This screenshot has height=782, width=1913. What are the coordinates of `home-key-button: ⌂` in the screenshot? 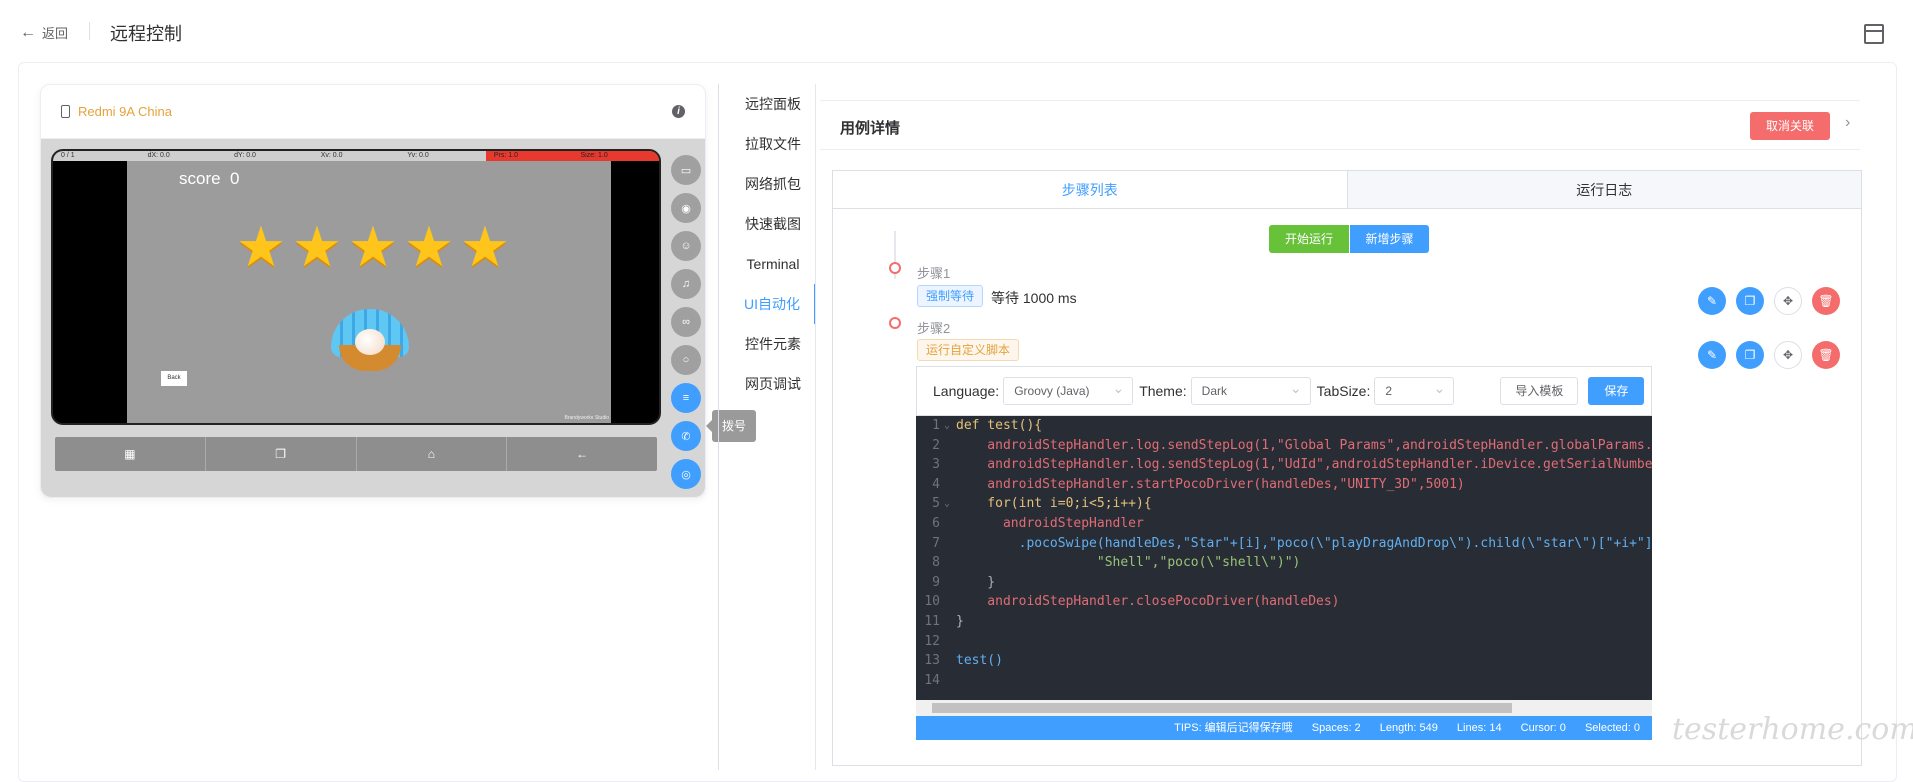 It's located at (432, 454).